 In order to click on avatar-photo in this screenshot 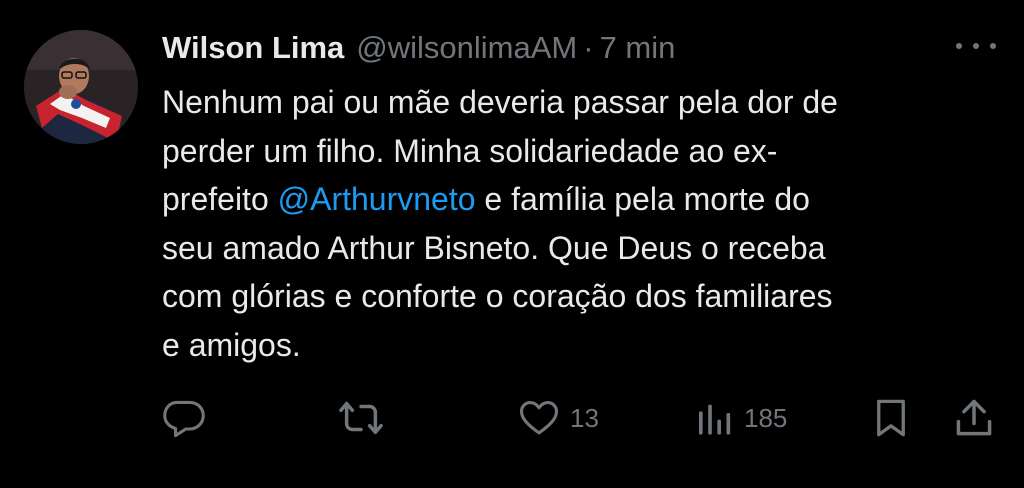, I will do `click(81, 87)`.